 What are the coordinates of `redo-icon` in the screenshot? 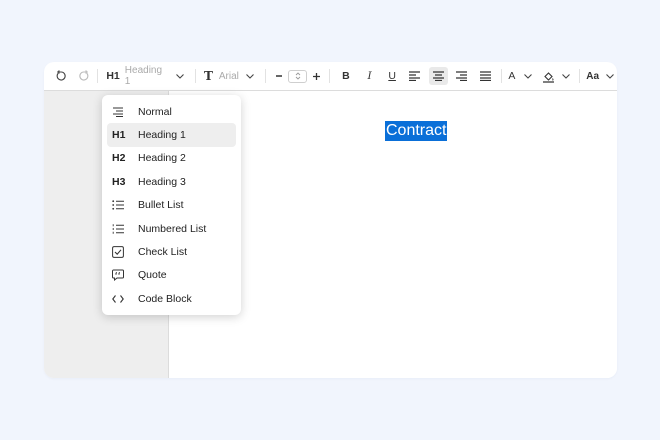 It's located at (85, 76).